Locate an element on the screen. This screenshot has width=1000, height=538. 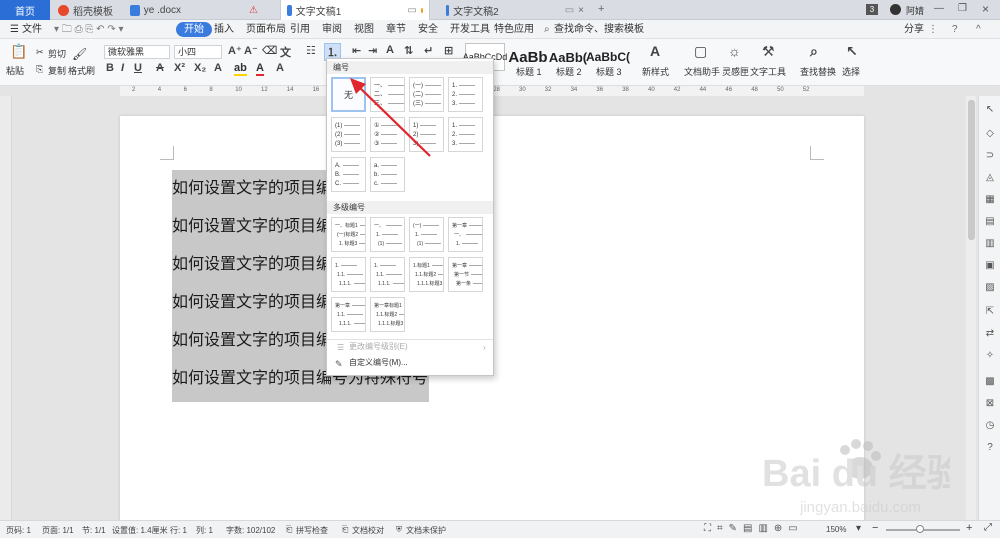
text-effect-icon: A is located at coordinates (218, 68).